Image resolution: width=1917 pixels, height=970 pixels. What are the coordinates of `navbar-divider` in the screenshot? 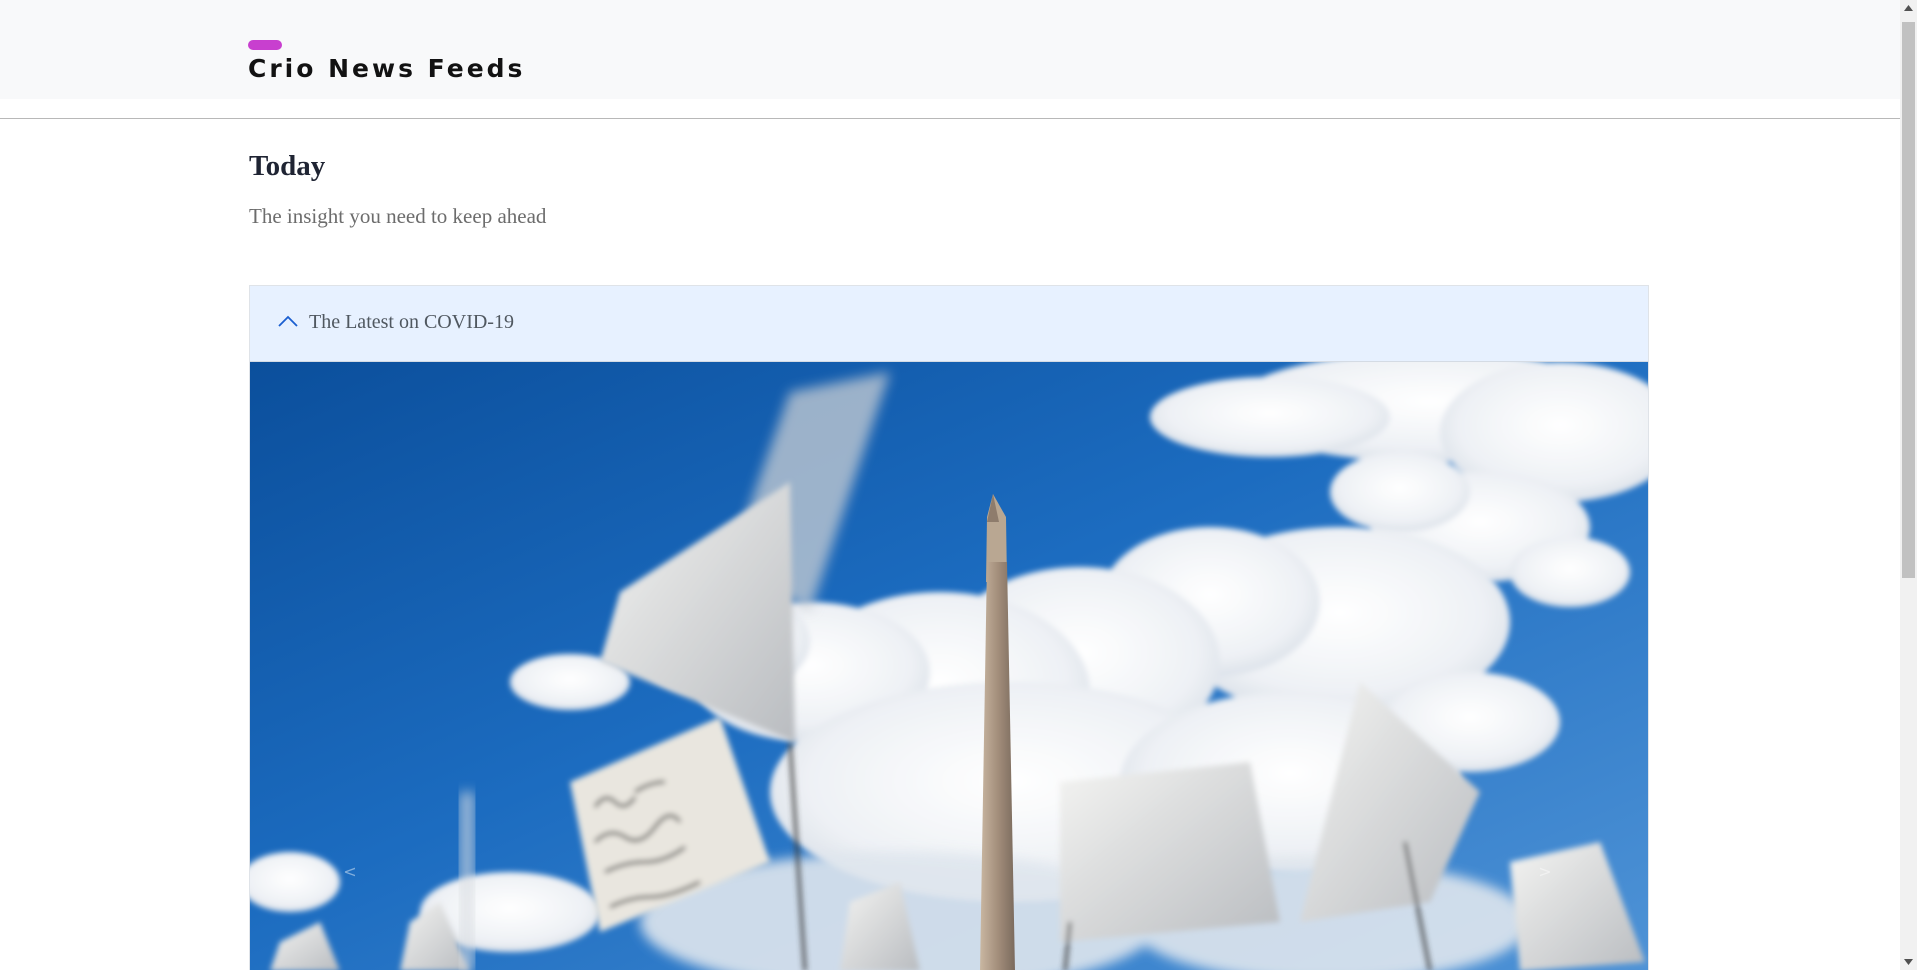 It's located at (950, 118).